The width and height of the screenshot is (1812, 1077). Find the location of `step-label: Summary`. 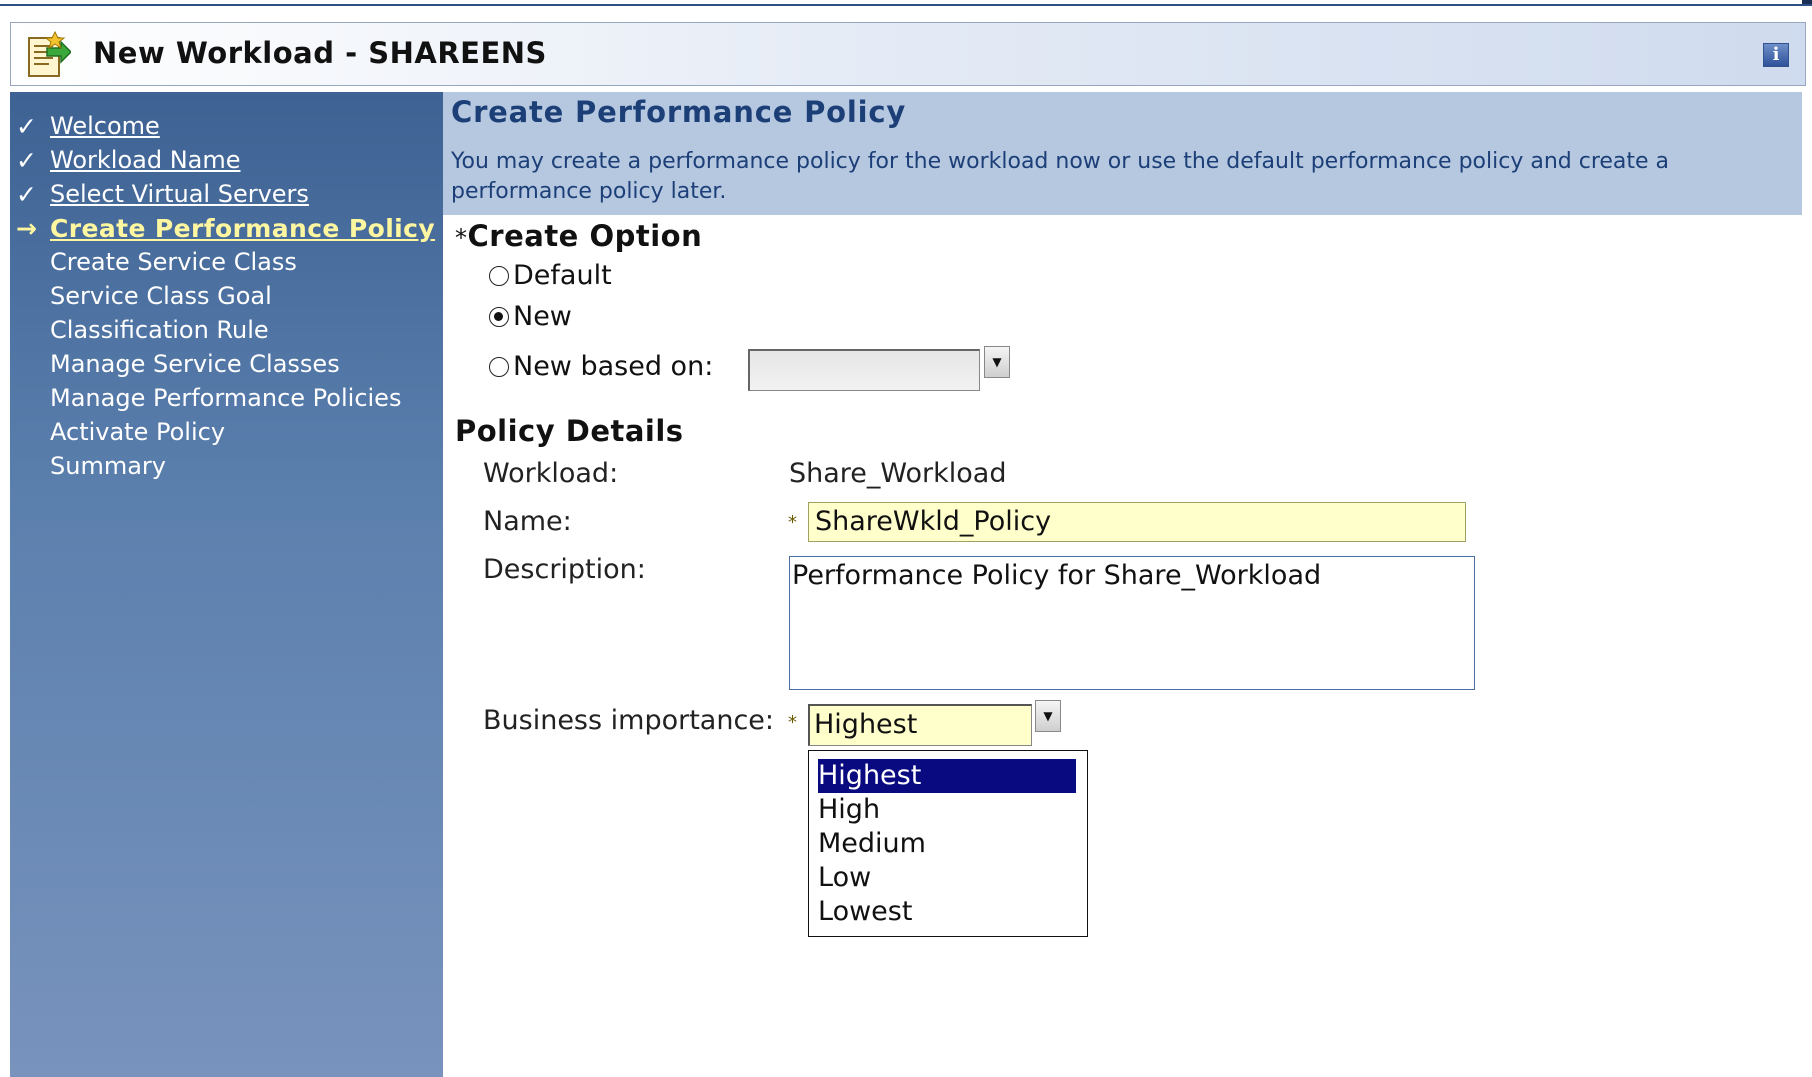

step-label: Summary is located at coordinates (108, 466).